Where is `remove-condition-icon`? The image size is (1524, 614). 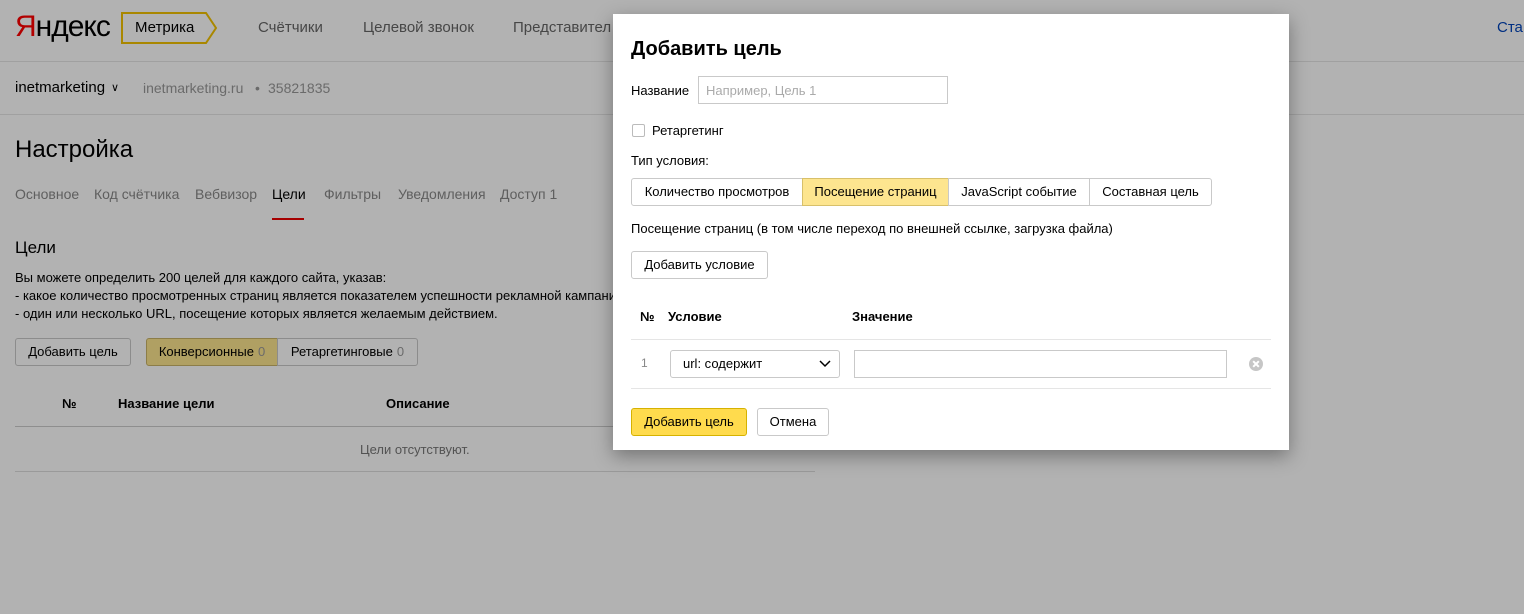 remove-condition-icon is located at coordinates (1256, 364).